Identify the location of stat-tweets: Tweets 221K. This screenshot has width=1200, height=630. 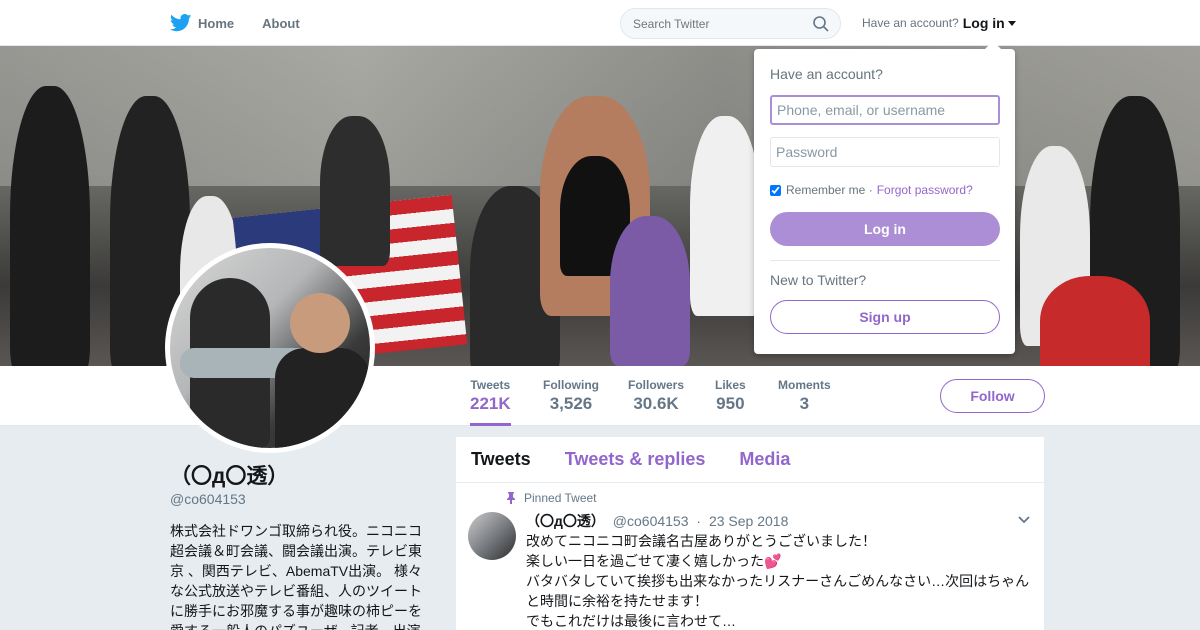
(490, 402).